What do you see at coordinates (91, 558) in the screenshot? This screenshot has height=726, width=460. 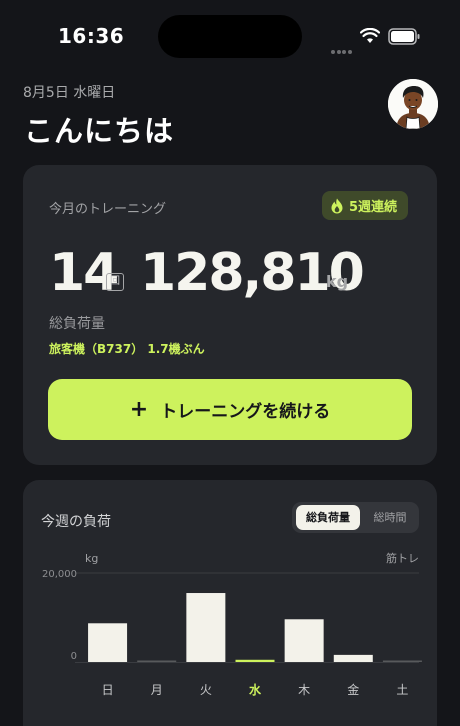 I see `y-unit-label: kg` at bounding box center [91, 558].